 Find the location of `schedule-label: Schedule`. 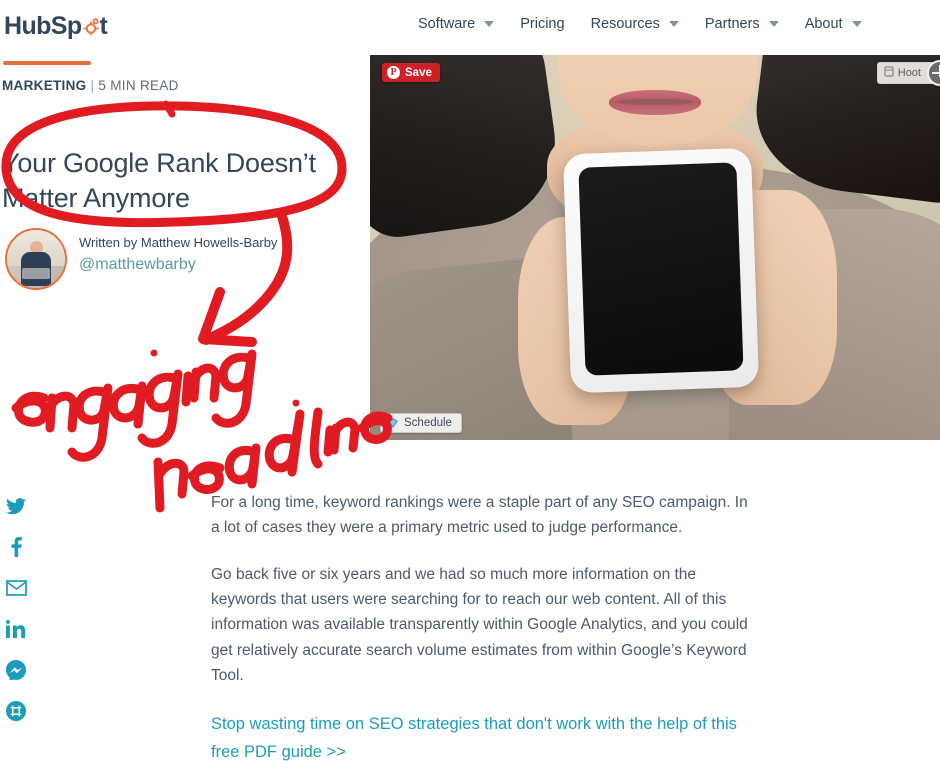

schedule-label: Schedule is located at coordinates (428, 423).